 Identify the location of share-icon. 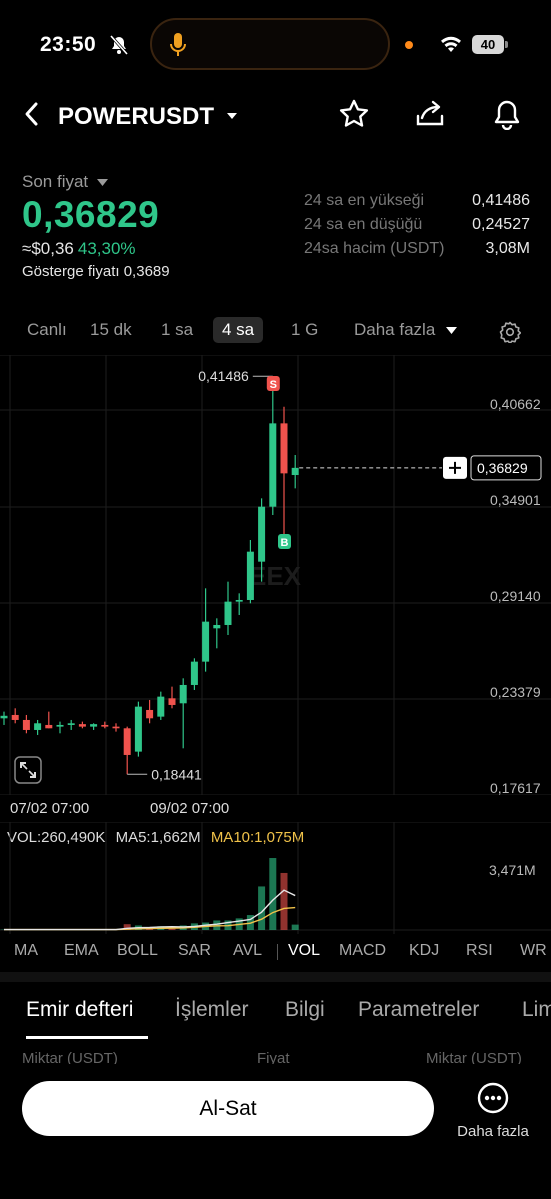
(430, 114).